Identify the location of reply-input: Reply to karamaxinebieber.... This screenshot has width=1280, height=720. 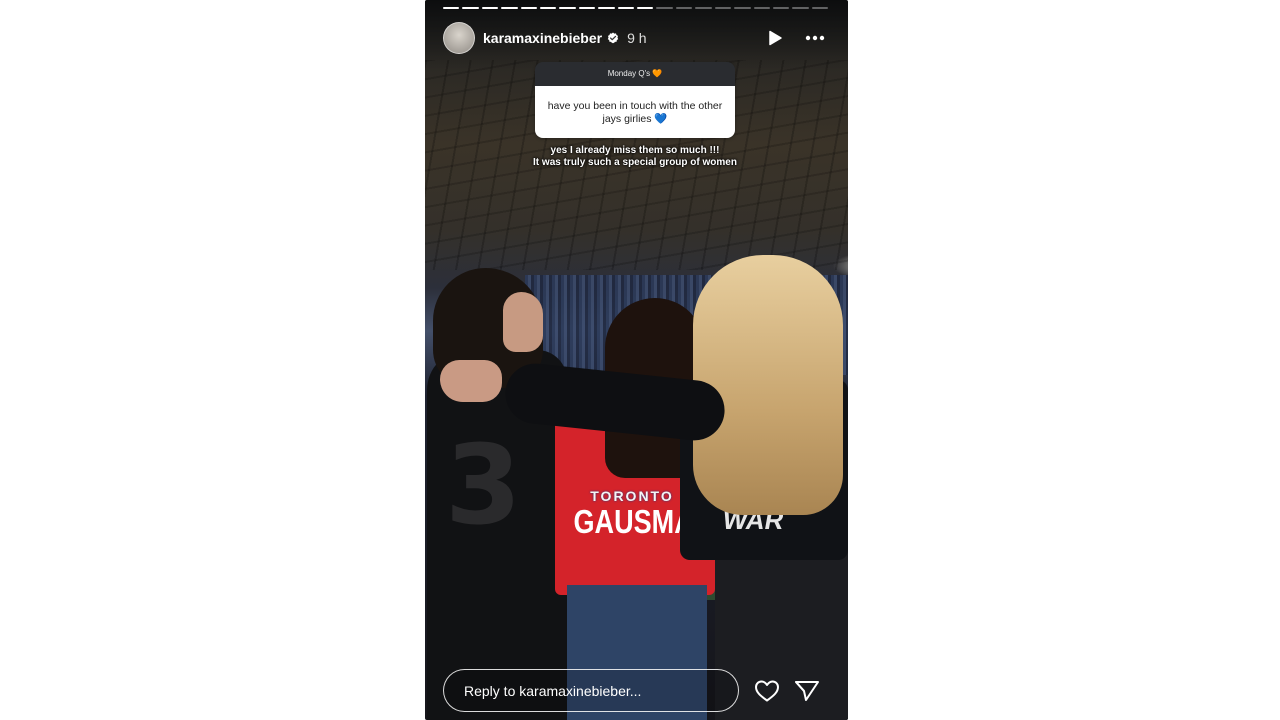
(591, 690).